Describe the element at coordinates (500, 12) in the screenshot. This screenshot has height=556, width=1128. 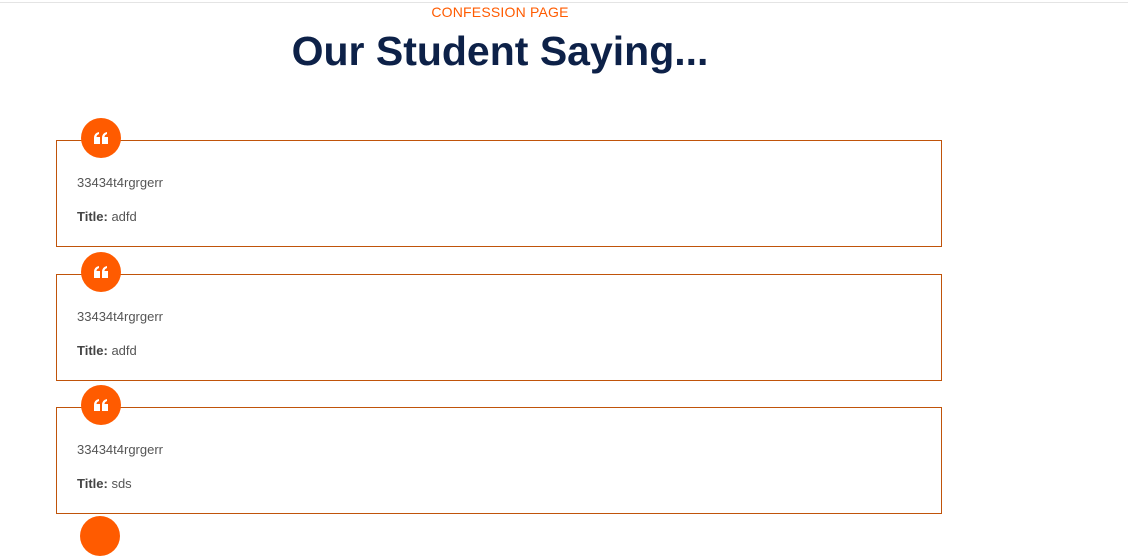
I see `section-eyebrow: CONFESSION PAGE` at that location.